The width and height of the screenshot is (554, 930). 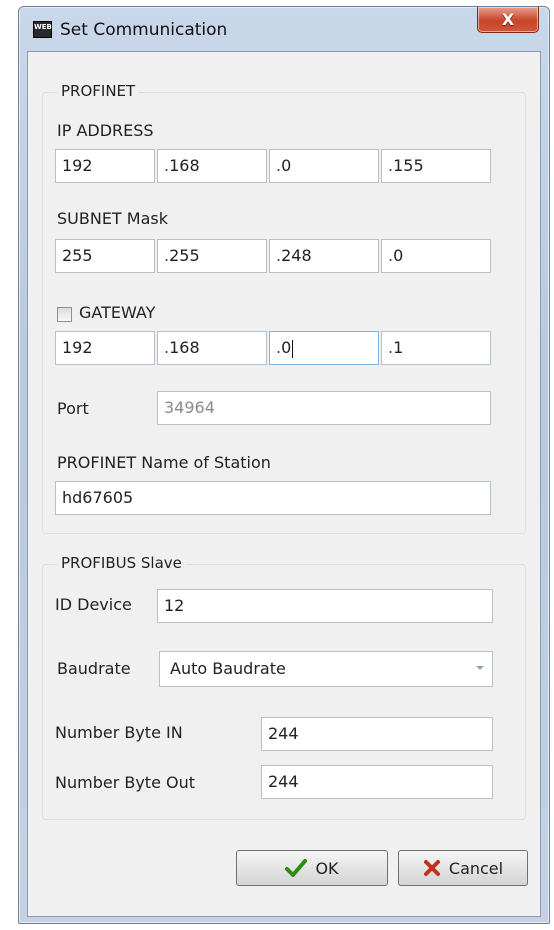 What do you see at coordinates (273, 498) in the screenshot?
I see `station-name-input: hd67605` at bounding box center [273, 498].